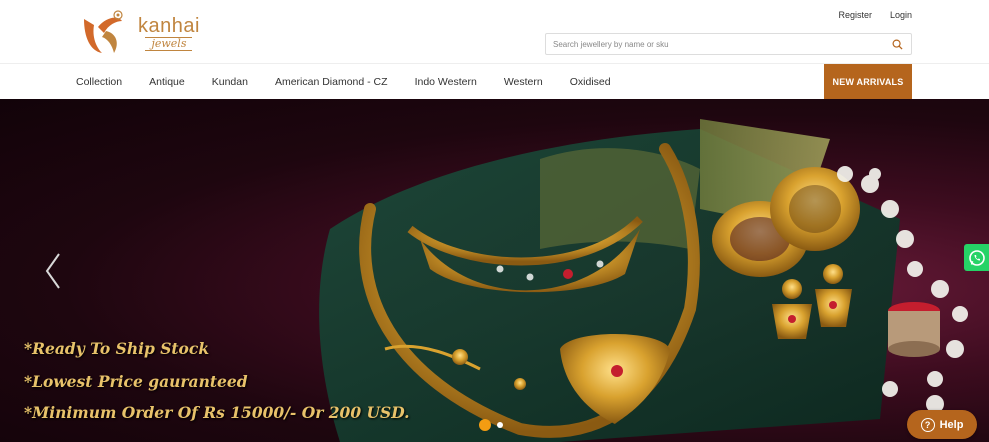  I want to click on whatsapp-icon, so click(976, 257).